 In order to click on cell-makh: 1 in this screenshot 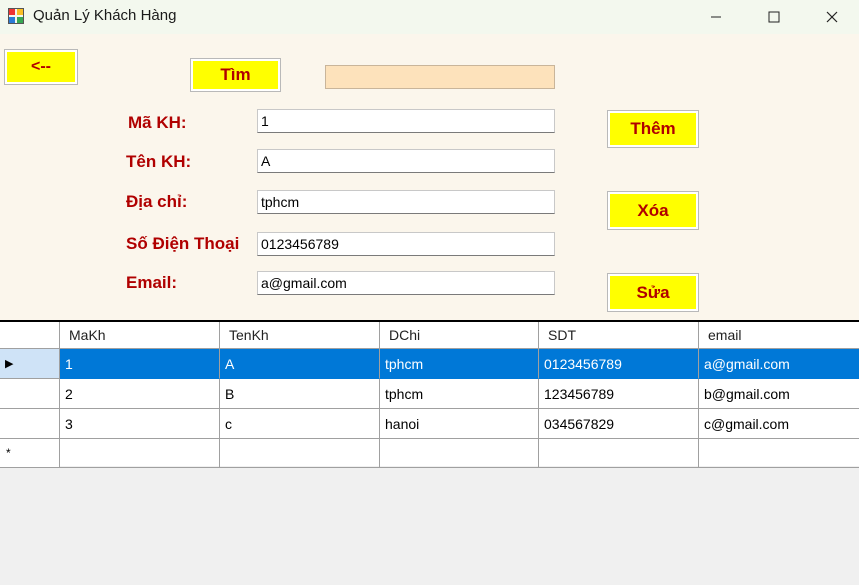, I will do `click(140, 364)`.